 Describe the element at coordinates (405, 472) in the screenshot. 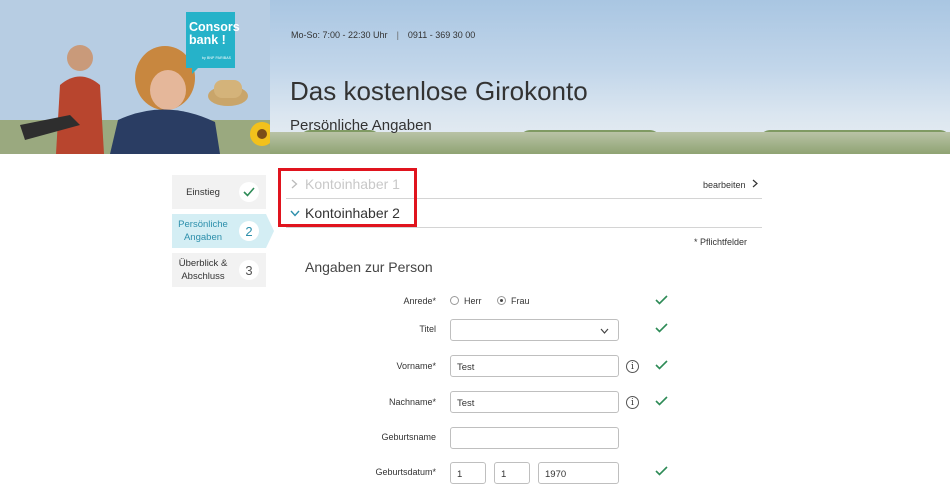

I see `geburtsdatum-label: Geburtsdatum*` at that location.